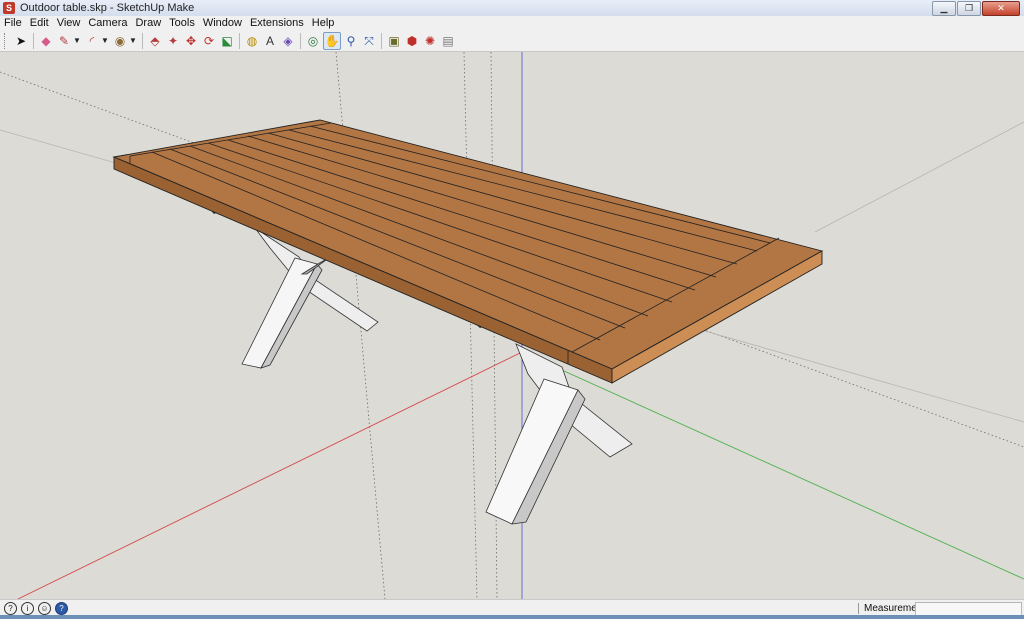 This screenshot has width=1024, height=619. Describe the element at coordinates (369, 41) in the screenshot. I see `zoom-extents-tool-icon: ⤧` at that location.